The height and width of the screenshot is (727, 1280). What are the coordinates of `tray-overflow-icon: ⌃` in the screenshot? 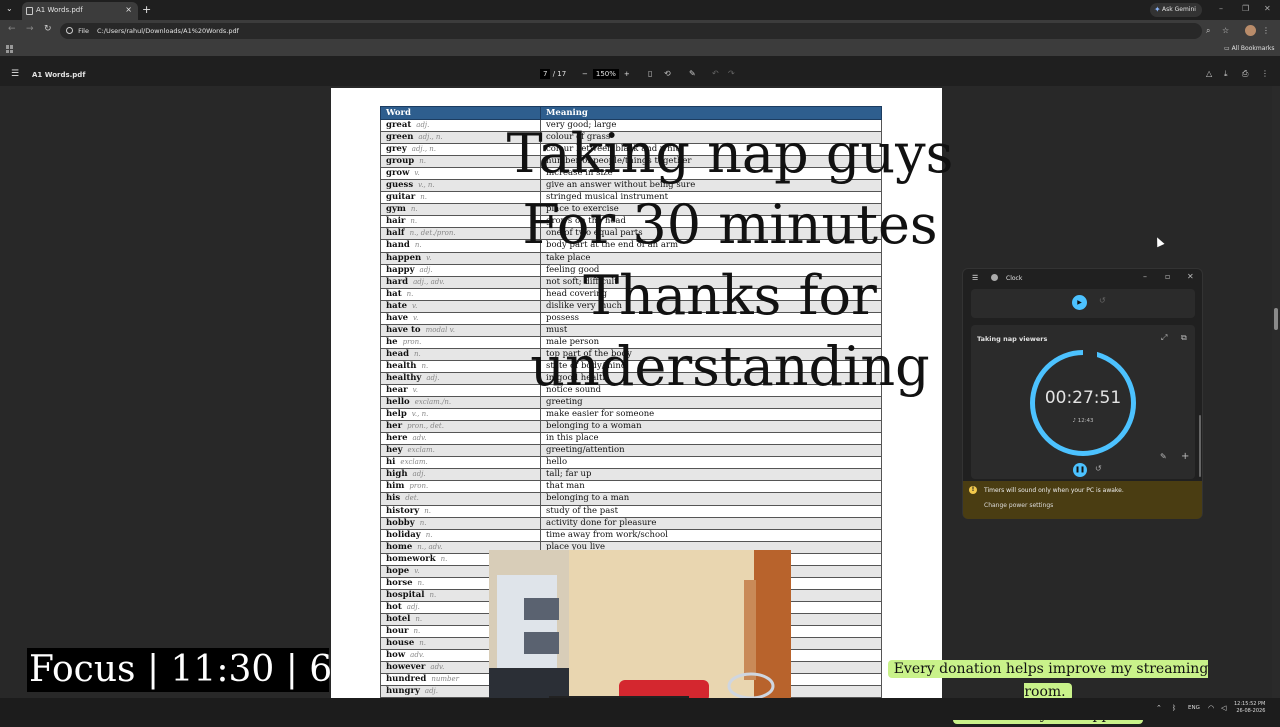 It's located at (1159, 708).